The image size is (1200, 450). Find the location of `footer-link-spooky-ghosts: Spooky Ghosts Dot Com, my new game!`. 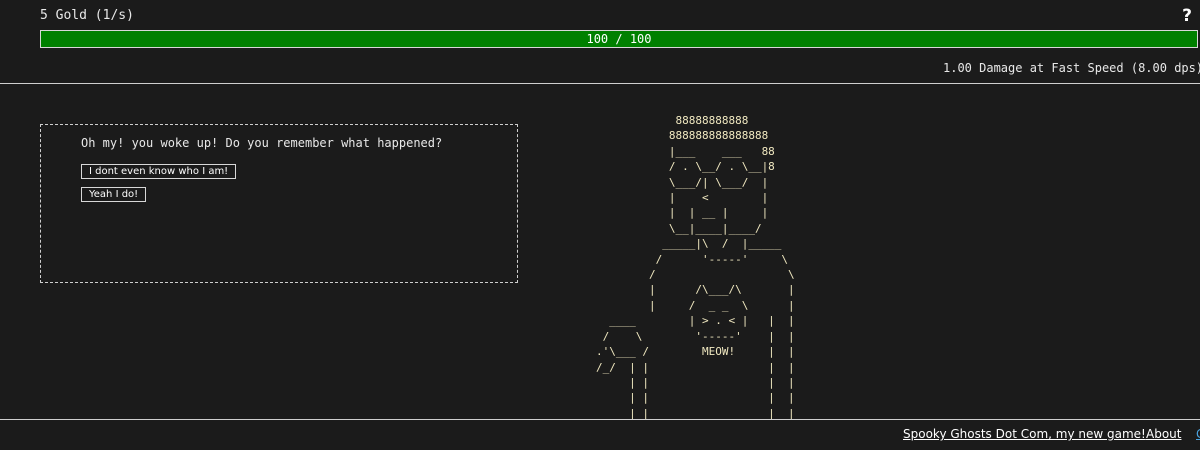

footer-link-spooky-ghosts: Spooky Ghosts Dot Com, my new game! is located at coordinates (1024, 434).